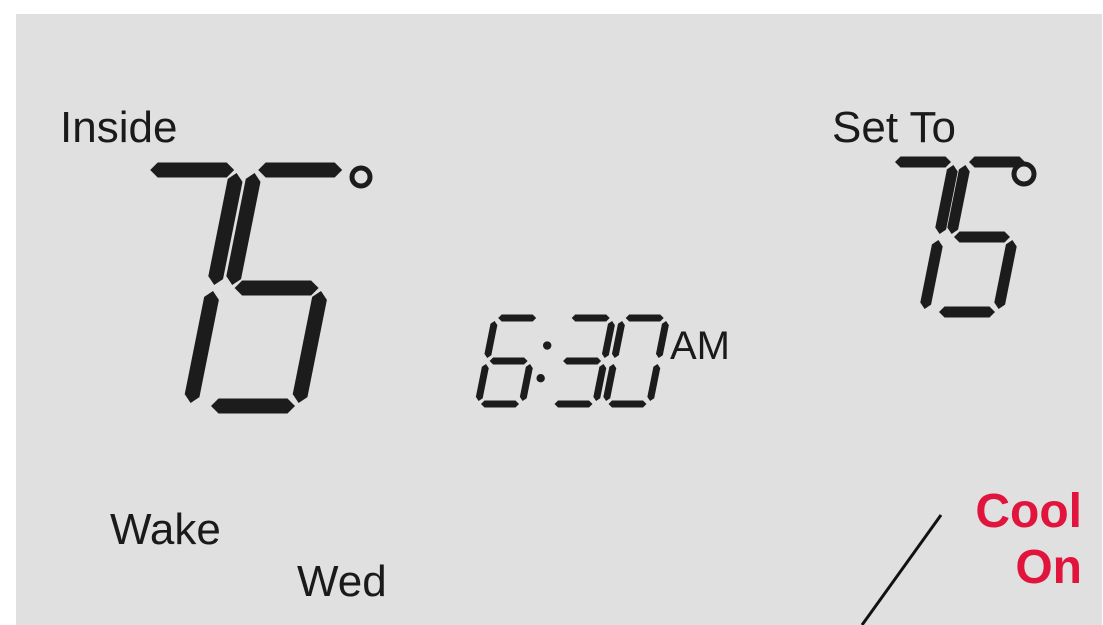 The width and height of the screenshot is (1103, 625). Describe the element at coordinates (1028, 511) in the screenshot. I see `status-line-1: Cool` at that location.